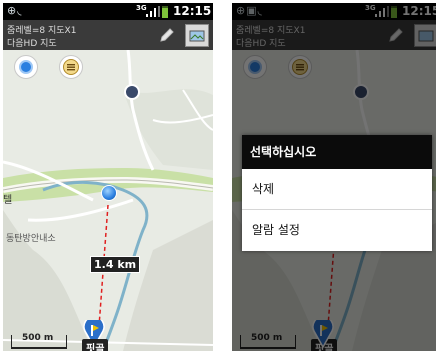 Image resolution: width=436 pixels, height=351 pixels. Describe the element at coordinates (95, 345) in the screenshot. I see `destination-label: 핏골` at that location.